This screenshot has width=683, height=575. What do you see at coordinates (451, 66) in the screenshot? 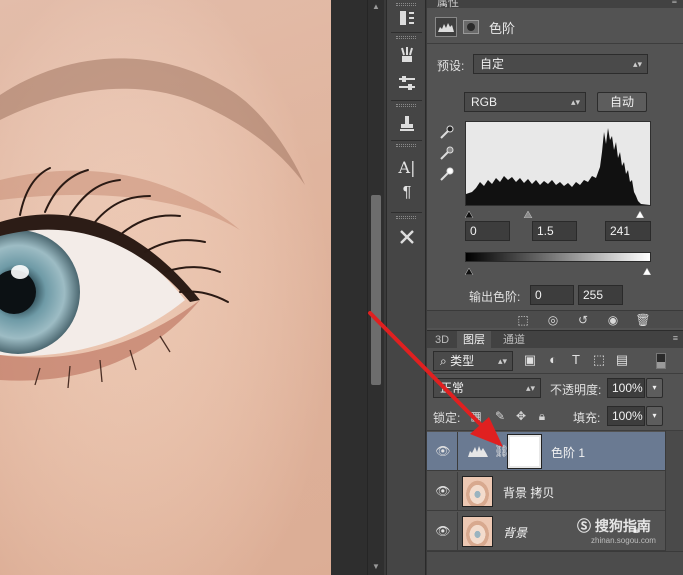
I see `preset-label: 预设:` at bounding box center [451, 66].